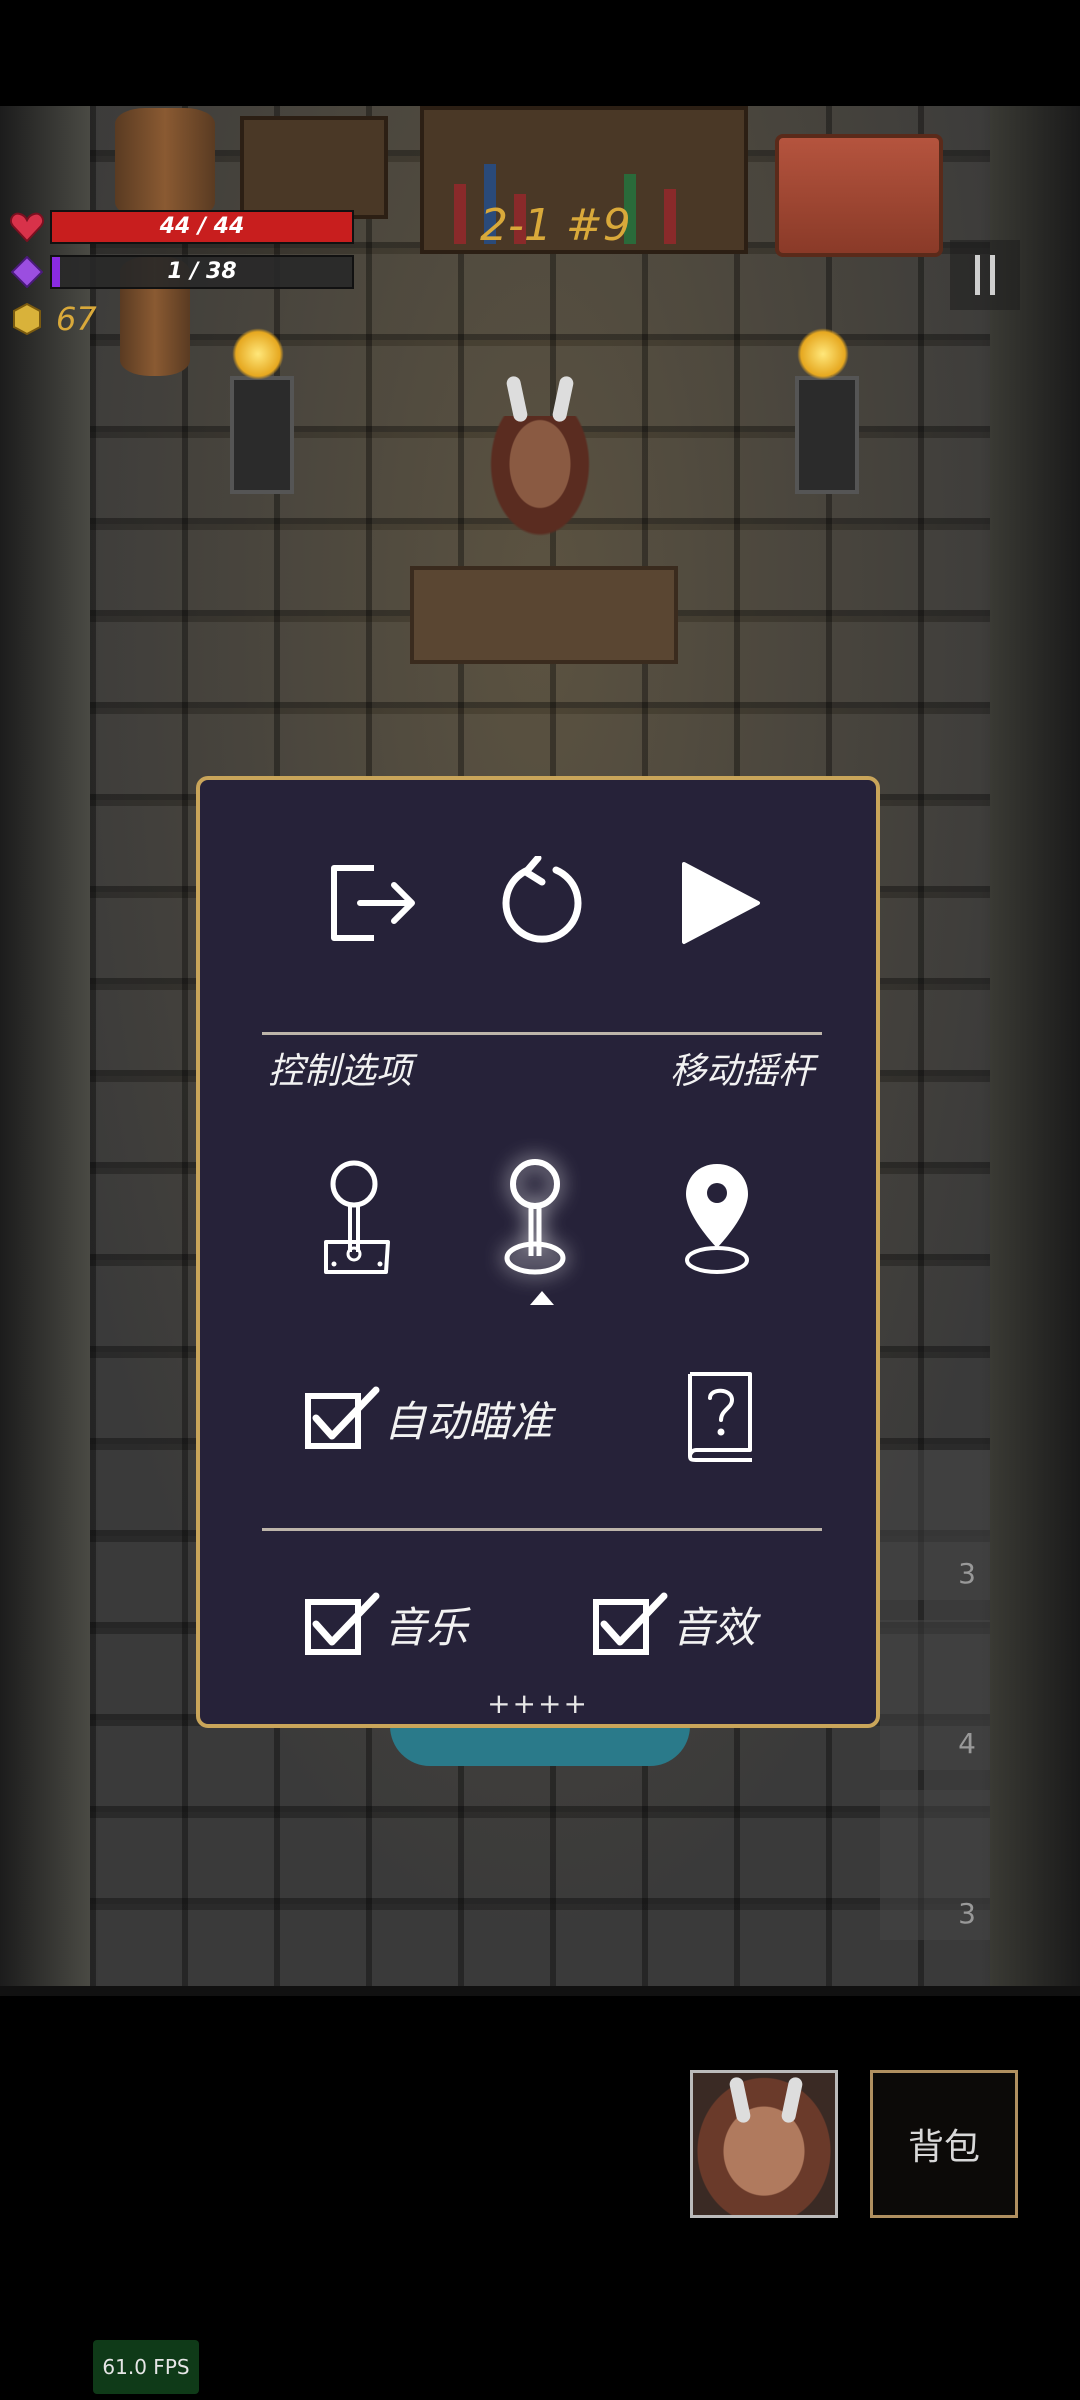 This screenshot has width=1080, height=2400. Describe the element at coordinates (827, 435) in the screenshot. I see `torch-stand-right` at that location.